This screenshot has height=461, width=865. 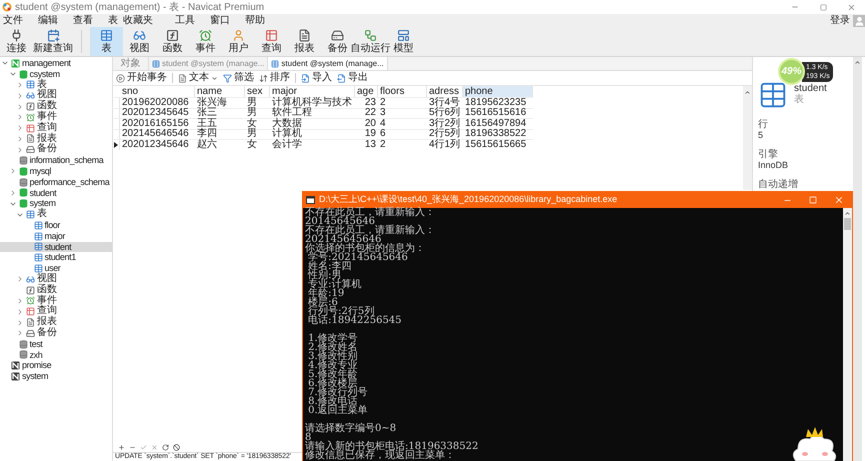 What do you see at coordinates (498, 91) in the screenshot?
I see `column-header: phone` at bounding box center [498, 91].